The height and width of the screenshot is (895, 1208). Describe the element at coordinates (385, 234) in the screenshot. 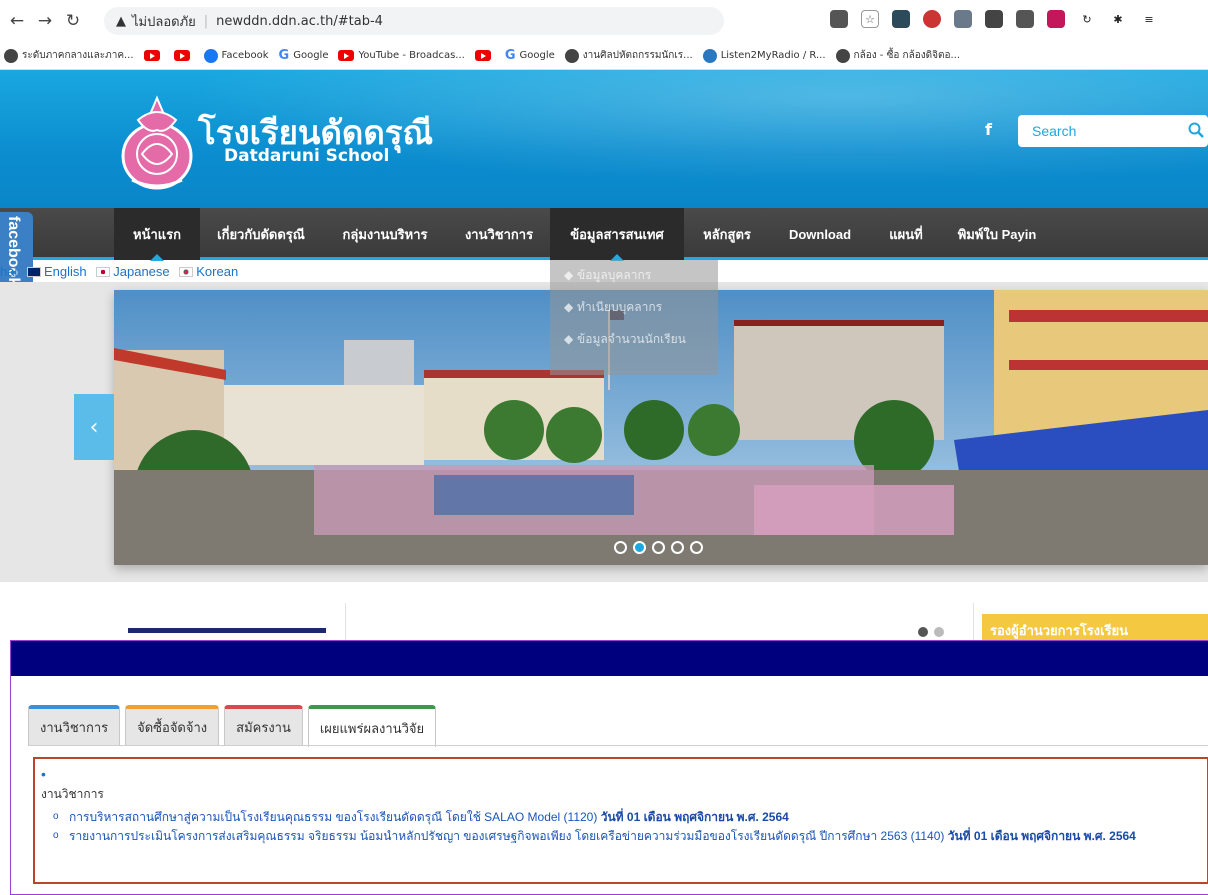

I see `nav-item-administration: กลุ่มงานบริหาร` at that location.